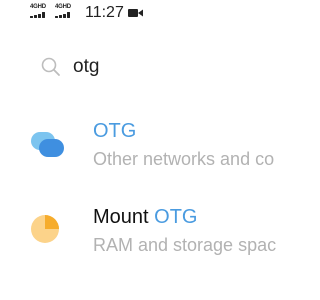  What do you see at coordinates (104, 12) in the screenshot?
I see `clock: 11:27` at bounding box center [104, 12].